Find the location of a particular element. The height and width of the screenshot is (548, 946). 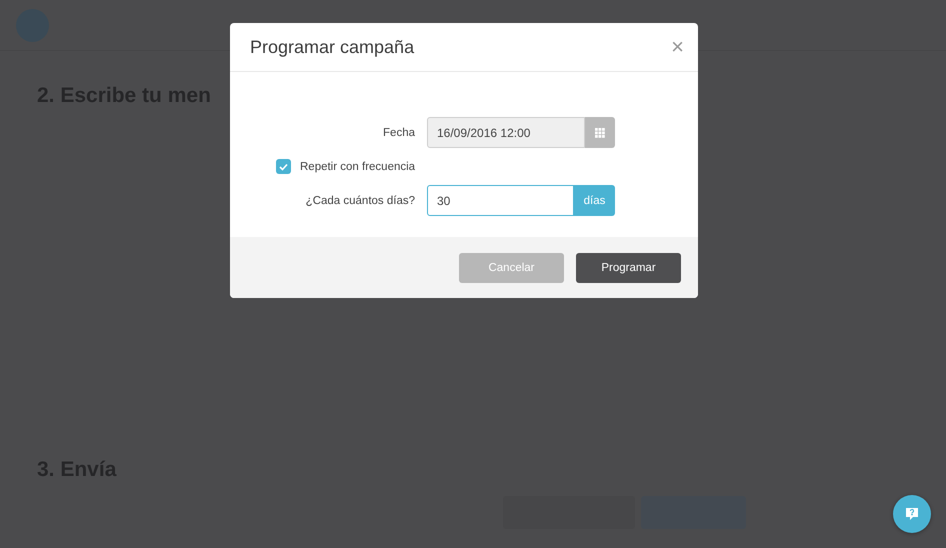

calendar-grid-icon is located at coordinates (600, 133).